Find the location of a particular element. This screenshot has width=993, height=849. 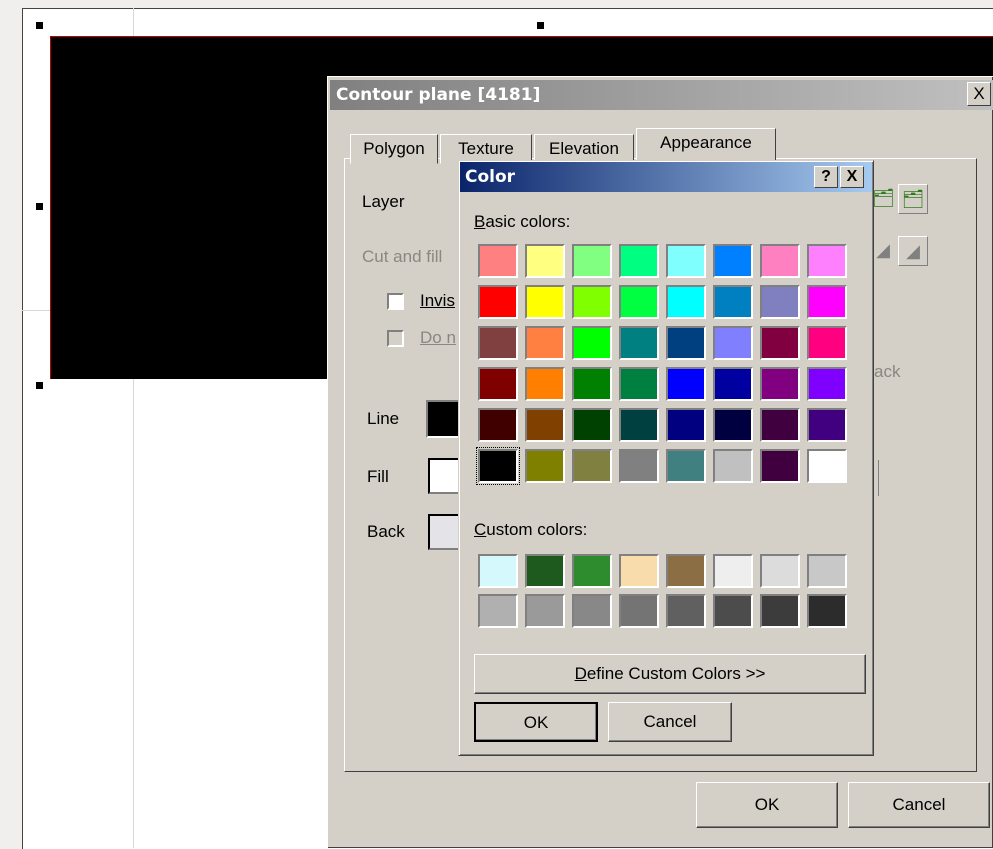

custom-colors-grid is located at coordinates (668, 594).